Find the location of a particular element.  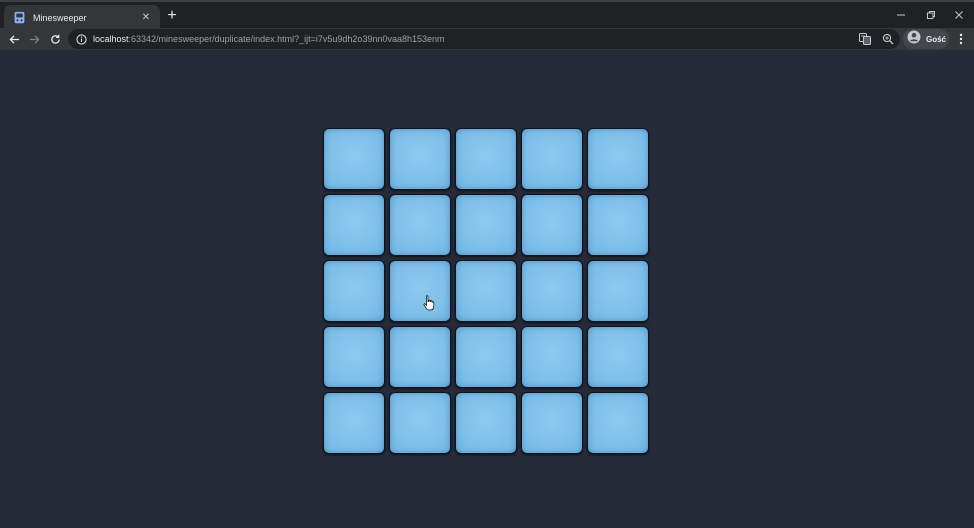

restore-window-icon is located at coordinates (931, 15).